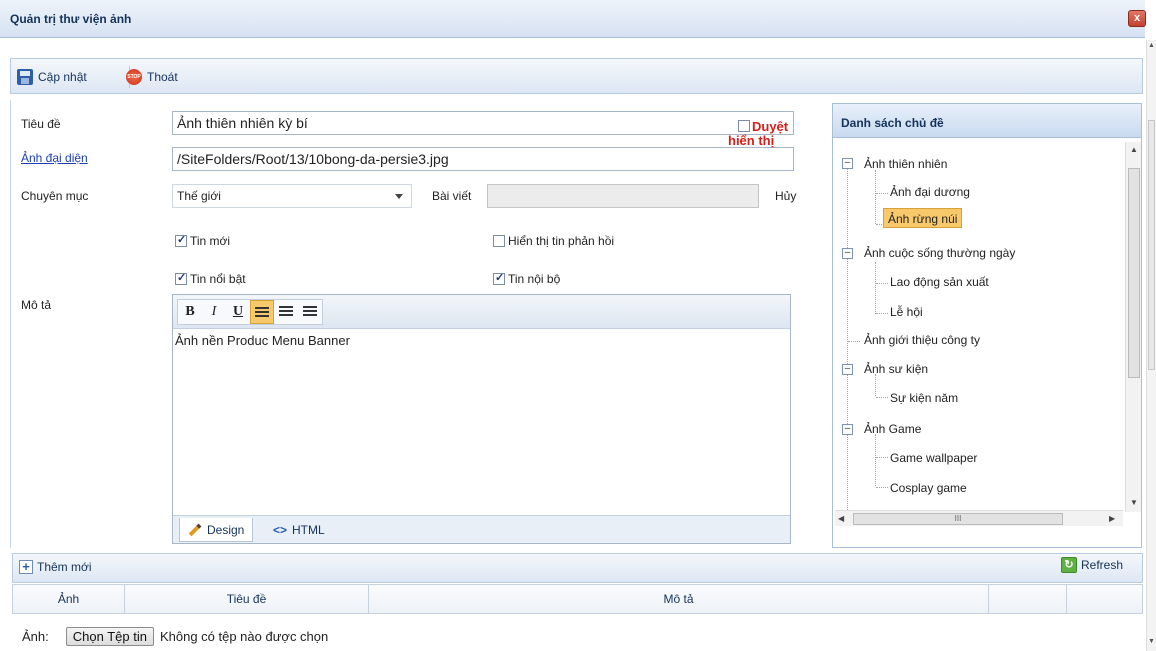 This screenshot has height=651, width=1156. I want to click on tree-node: Lao động sản xuất, so click(939, 282).